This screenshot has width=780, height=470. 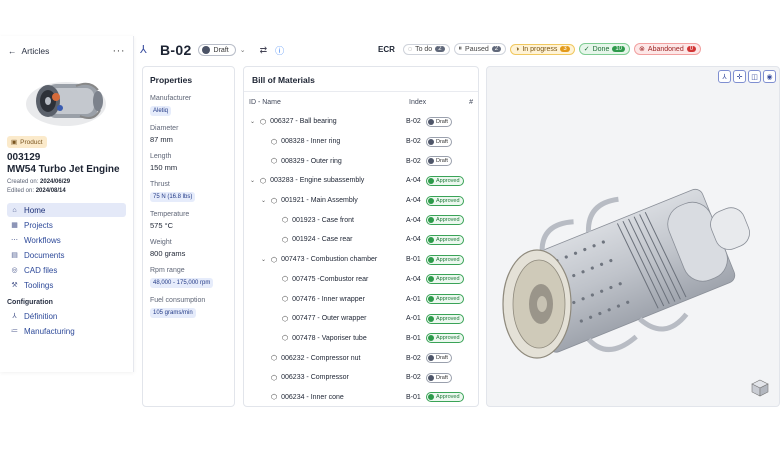 What do you see at coordinates (329, 102) in the screenshot?
I see `column-header-id-name: ID - Name` at bounding box center [329, 102].